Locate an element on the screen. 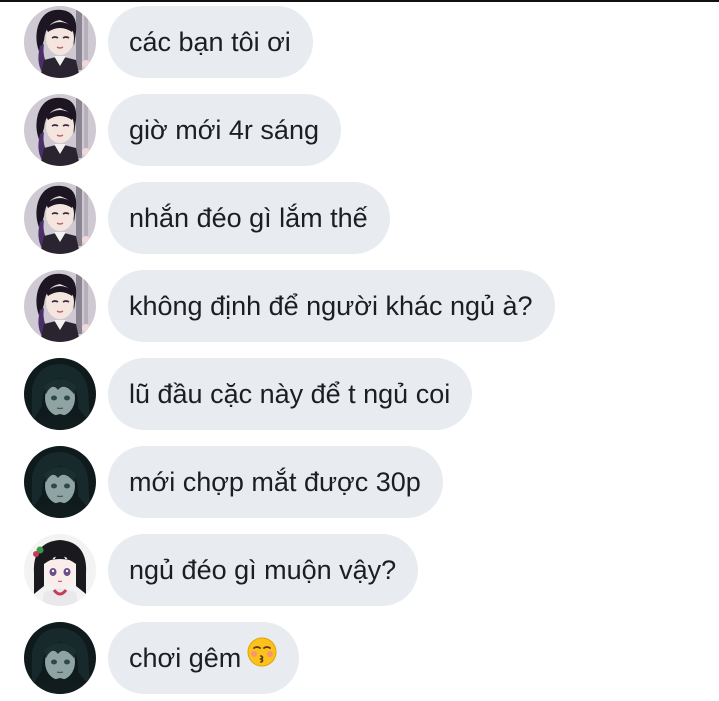 The height and width of the screenshot is (701, 719). message-row: ngủ đéo gì muộn vậy? is located at coordinates (359, 570).